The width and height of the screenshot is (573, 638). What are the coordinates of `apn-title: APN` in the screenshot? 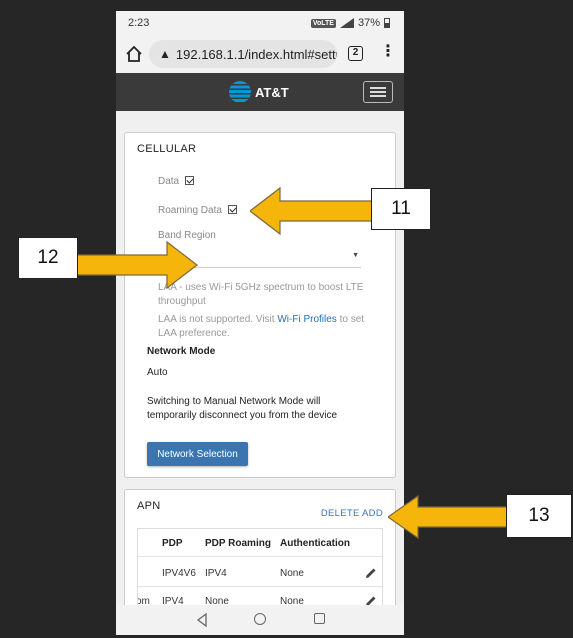 It's located at (149, 506).